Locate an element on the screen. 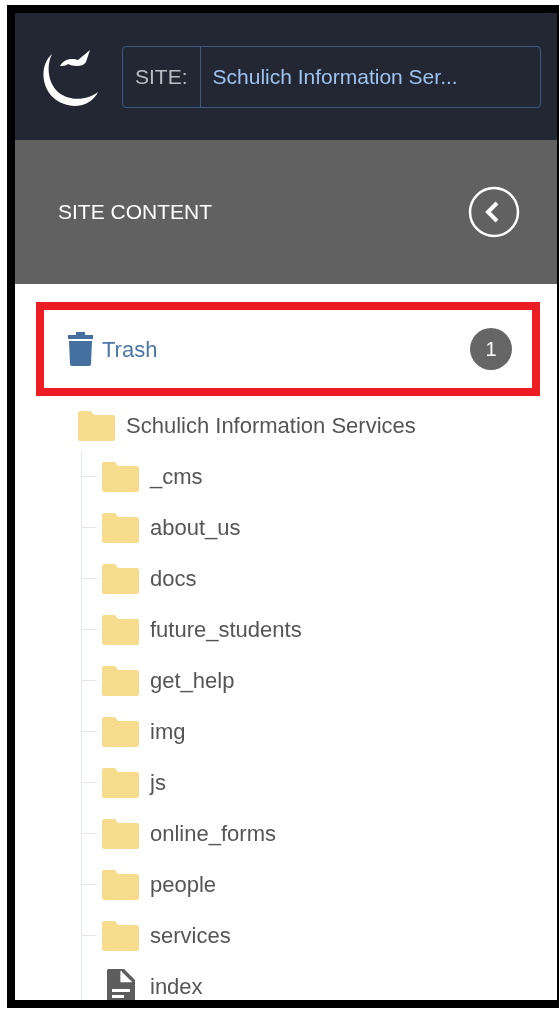  tree-item: get_help is located at coordinates (192, 680).